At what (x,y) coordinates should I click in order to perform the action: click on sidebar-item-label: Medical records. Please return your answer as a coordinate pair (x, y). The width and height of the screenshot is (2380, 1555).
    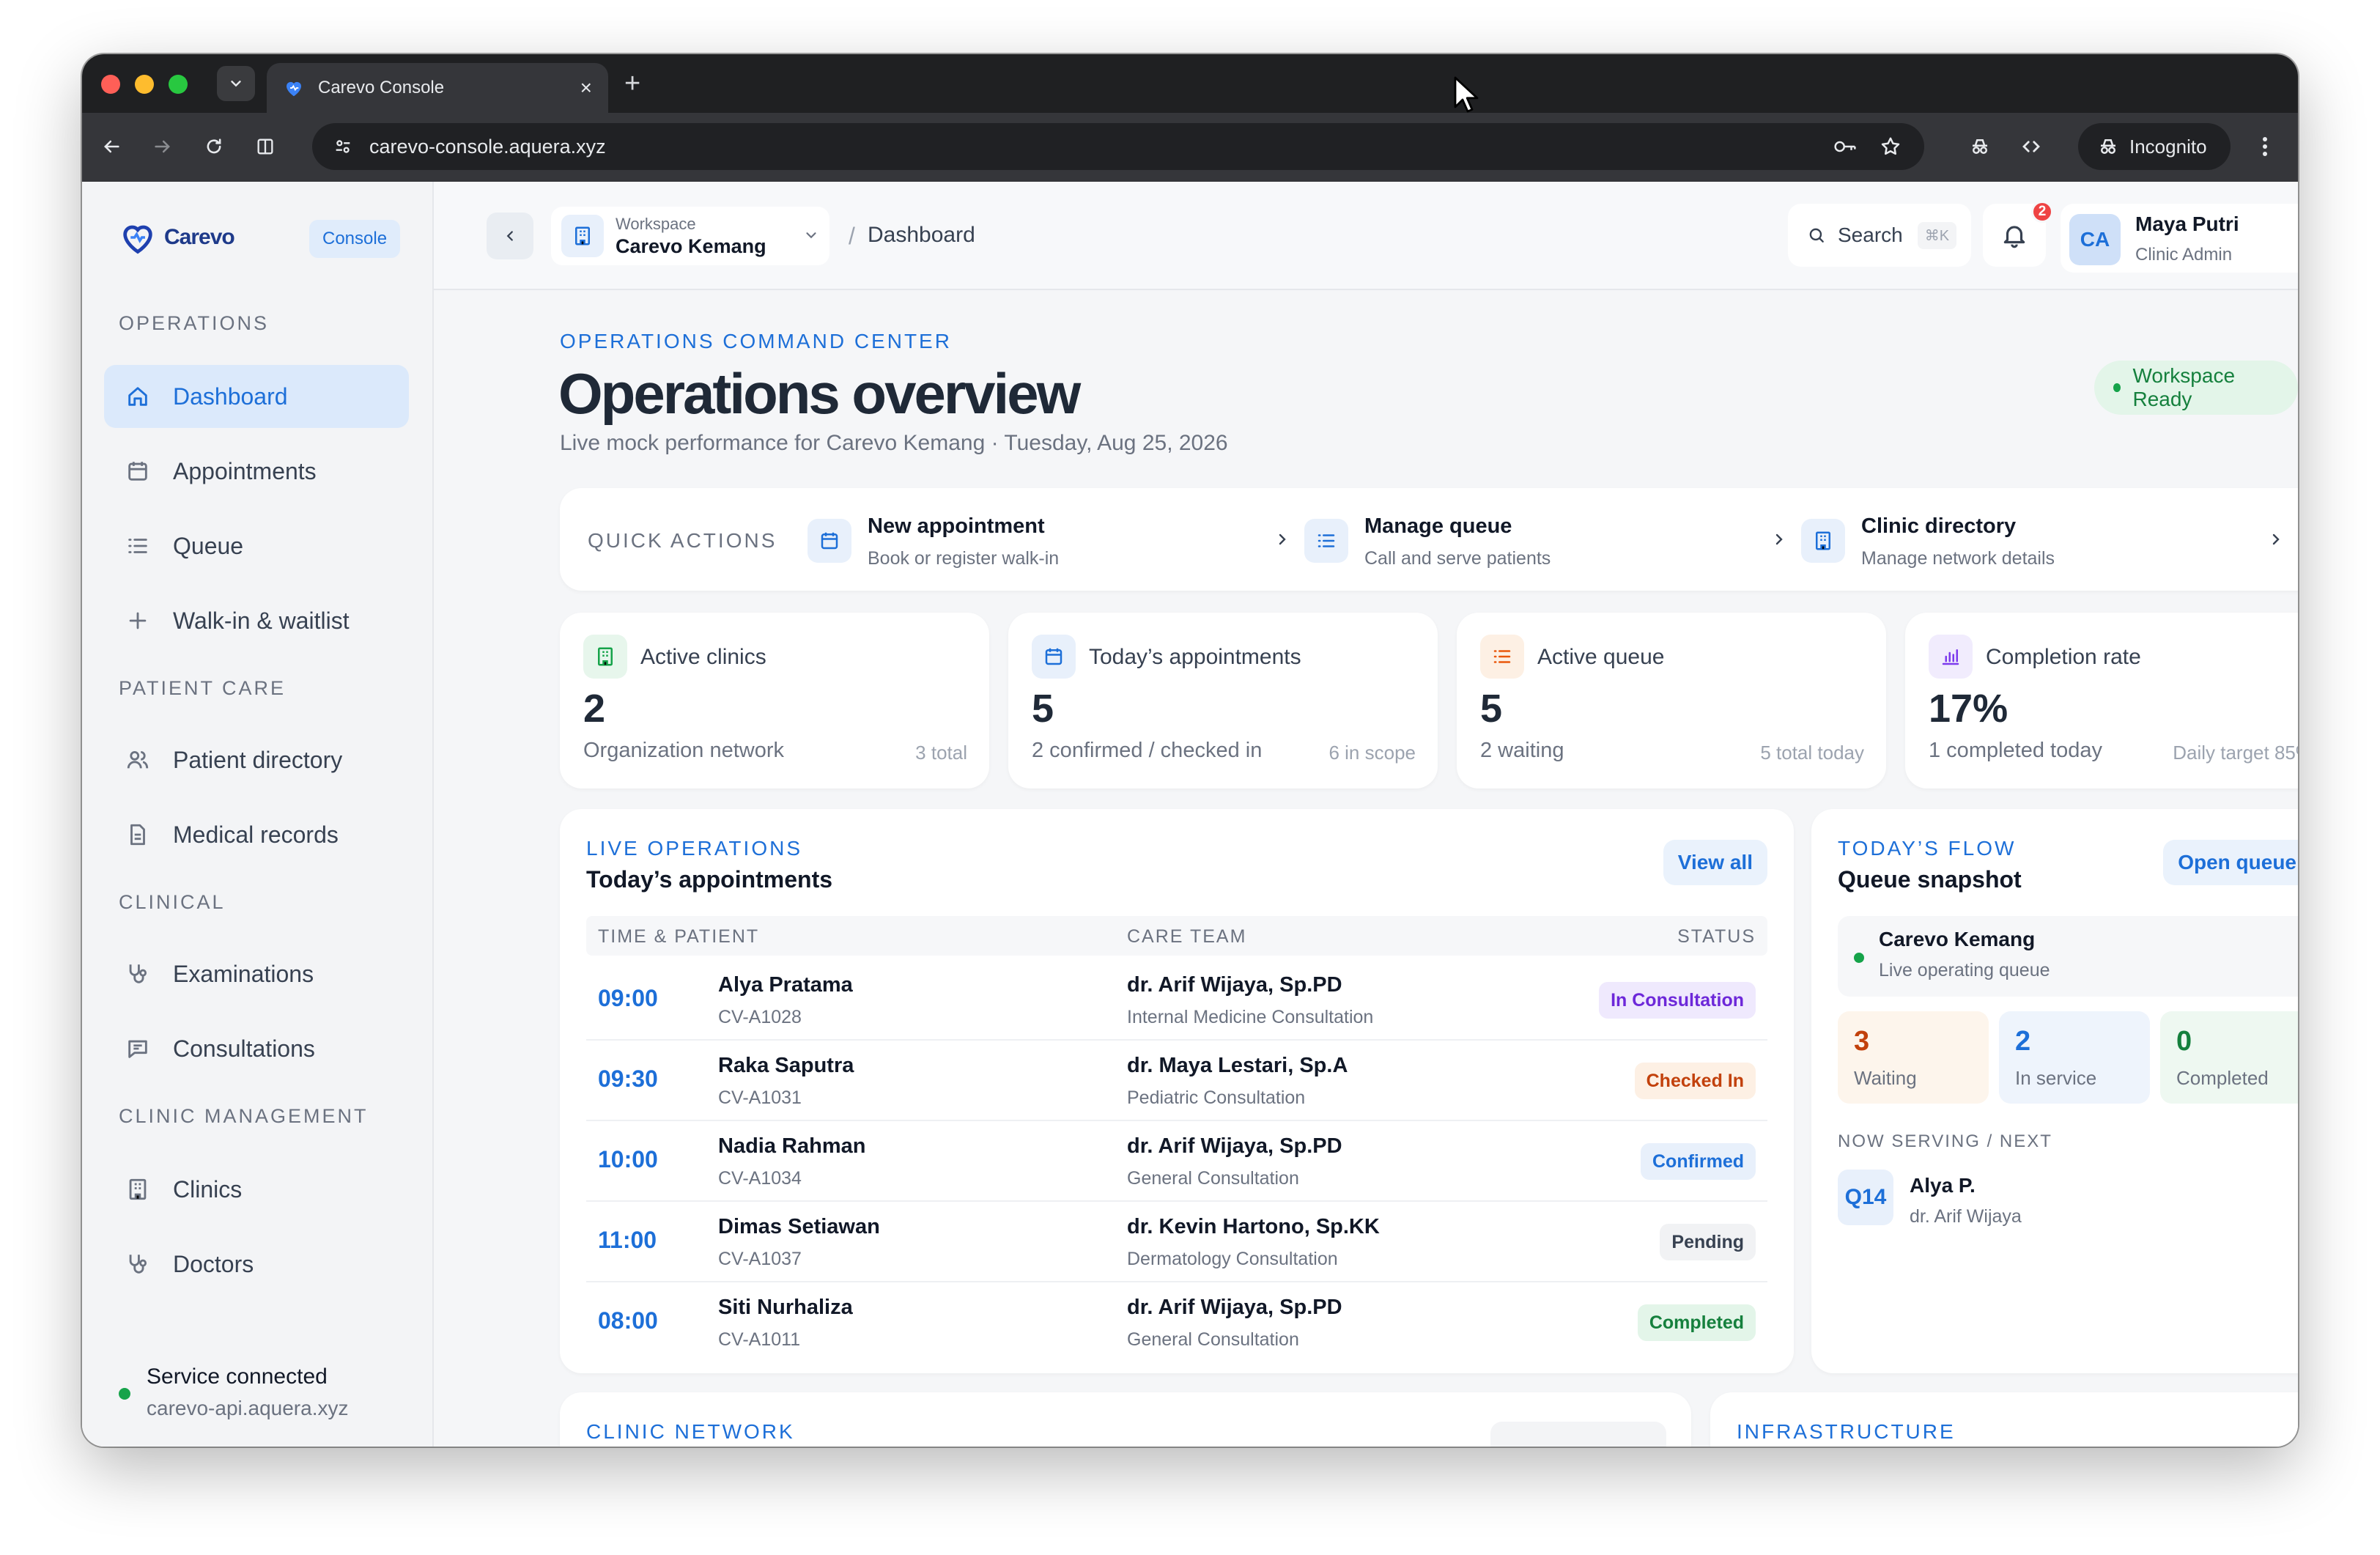
    Looking at the image, I should click on (256, 834).